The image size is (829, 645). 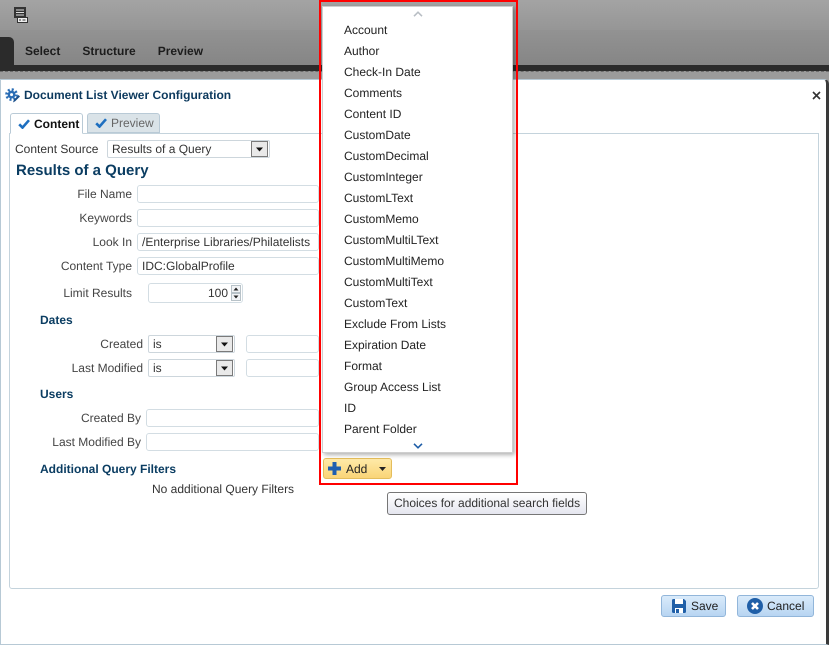 What do you see at coordinates (370, 429) in the screenshot?
I see `menu-item: Parent Folder` at bounding box center [370, 429].